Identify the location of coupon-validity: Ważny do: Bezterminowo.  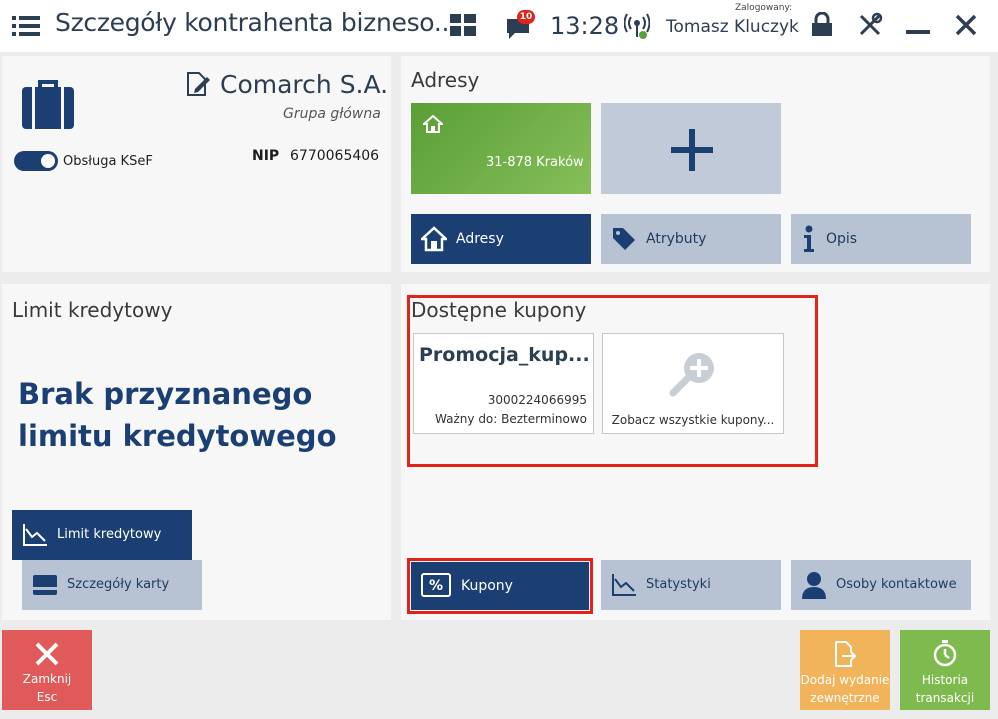
(511, 419).